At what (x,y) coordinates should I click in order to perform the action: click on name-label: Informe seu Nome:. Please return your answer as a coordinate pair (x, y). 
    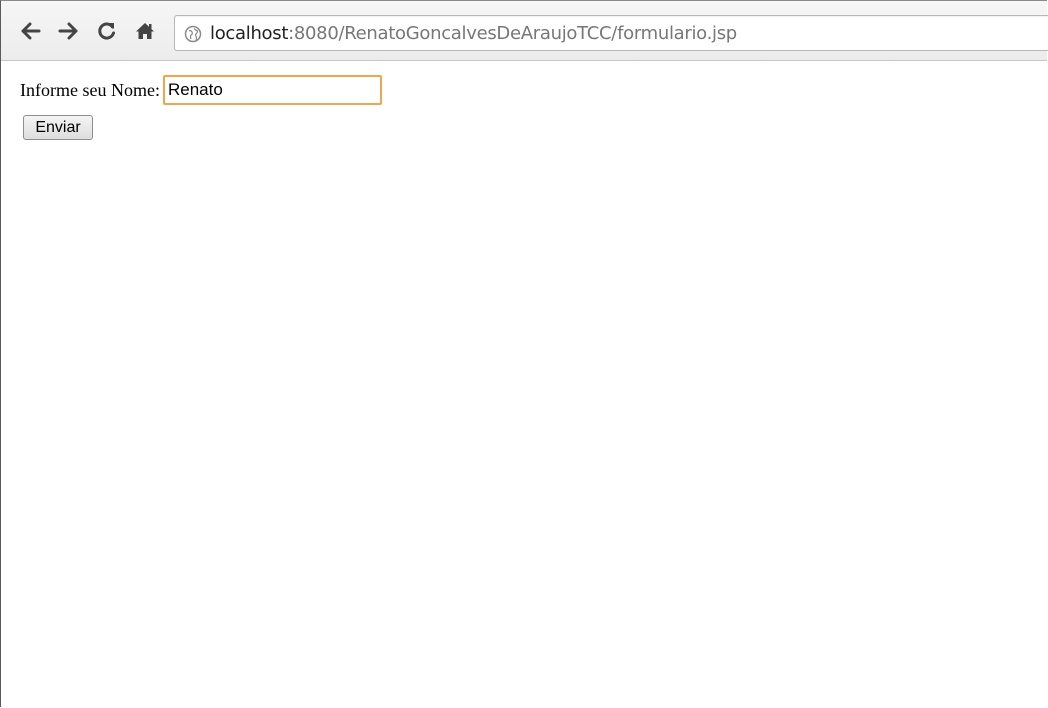
    Looking at the image, I should click on (90, 89).